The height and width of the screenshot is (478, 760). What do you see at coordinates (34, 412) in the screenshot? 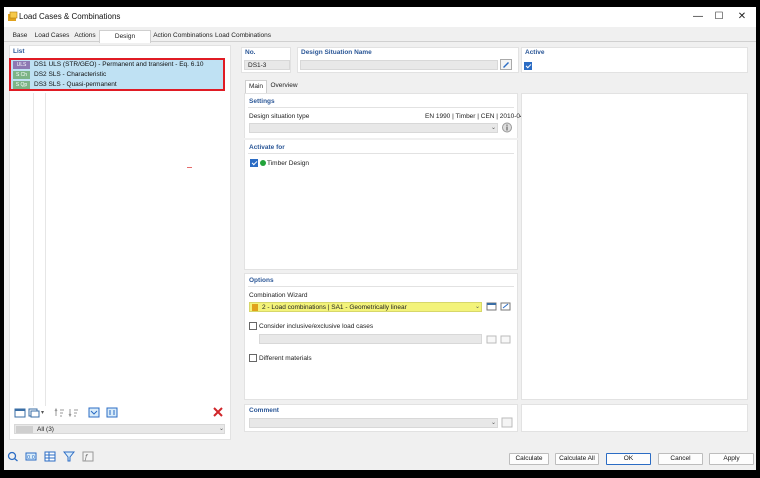
I see `copy-item-icon` at bounding box center [34, 412].